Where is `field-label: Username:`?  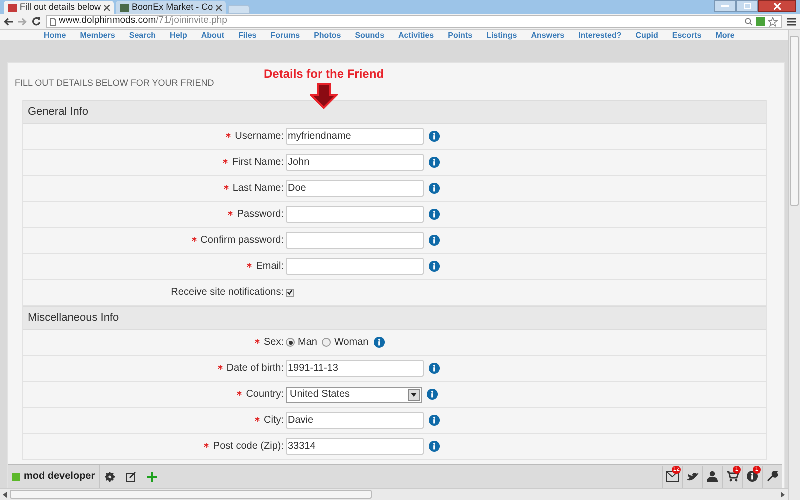 field-label: Username: is located at coordinates (259, 137).